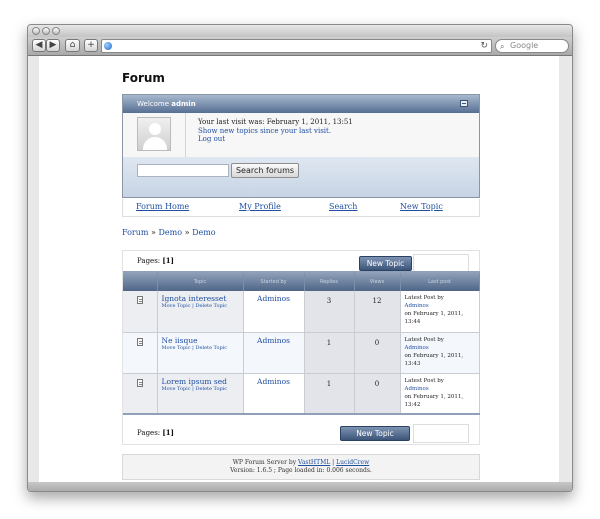 The image size is (600, 519). Describe the element at coordinates (194, 381) in the screenshot. I see `topic-title-link: Lorem ipsum sed` at that location.